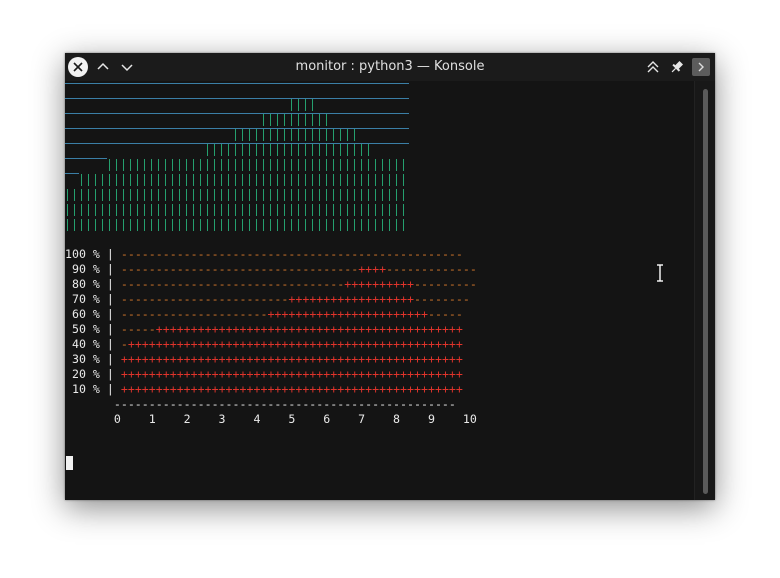 The image size is (780, 578). I want to click on scrollbar, so click(704, 290).